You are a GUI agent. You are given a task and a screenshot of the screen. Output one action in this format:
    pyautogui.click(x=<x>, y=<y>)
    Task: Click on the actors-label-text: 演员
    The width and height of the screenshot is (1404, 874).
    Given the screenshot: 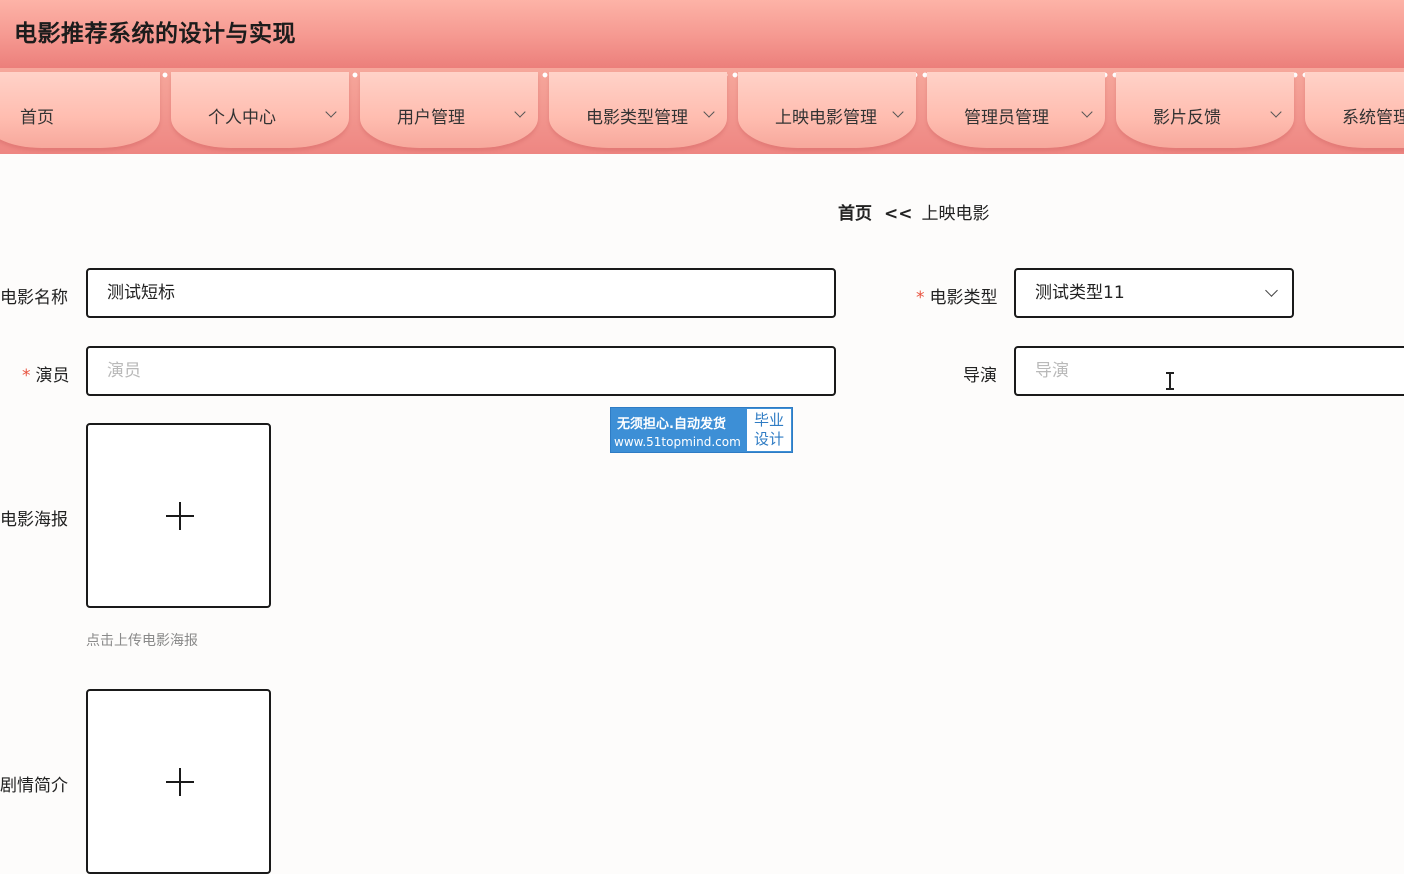 What is the action you would take?
    pyautogui.click(x=52, y=376)
    